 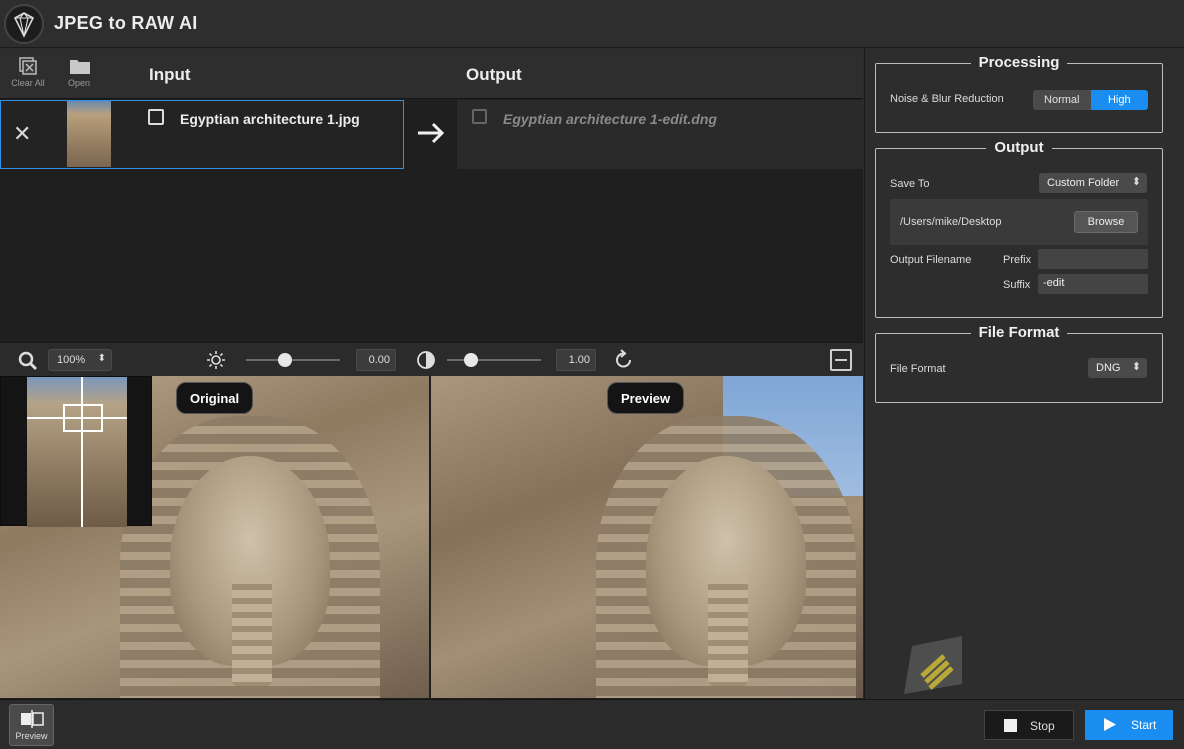 I want to click on contrast-slider-knob, so click(x=471, y=360).